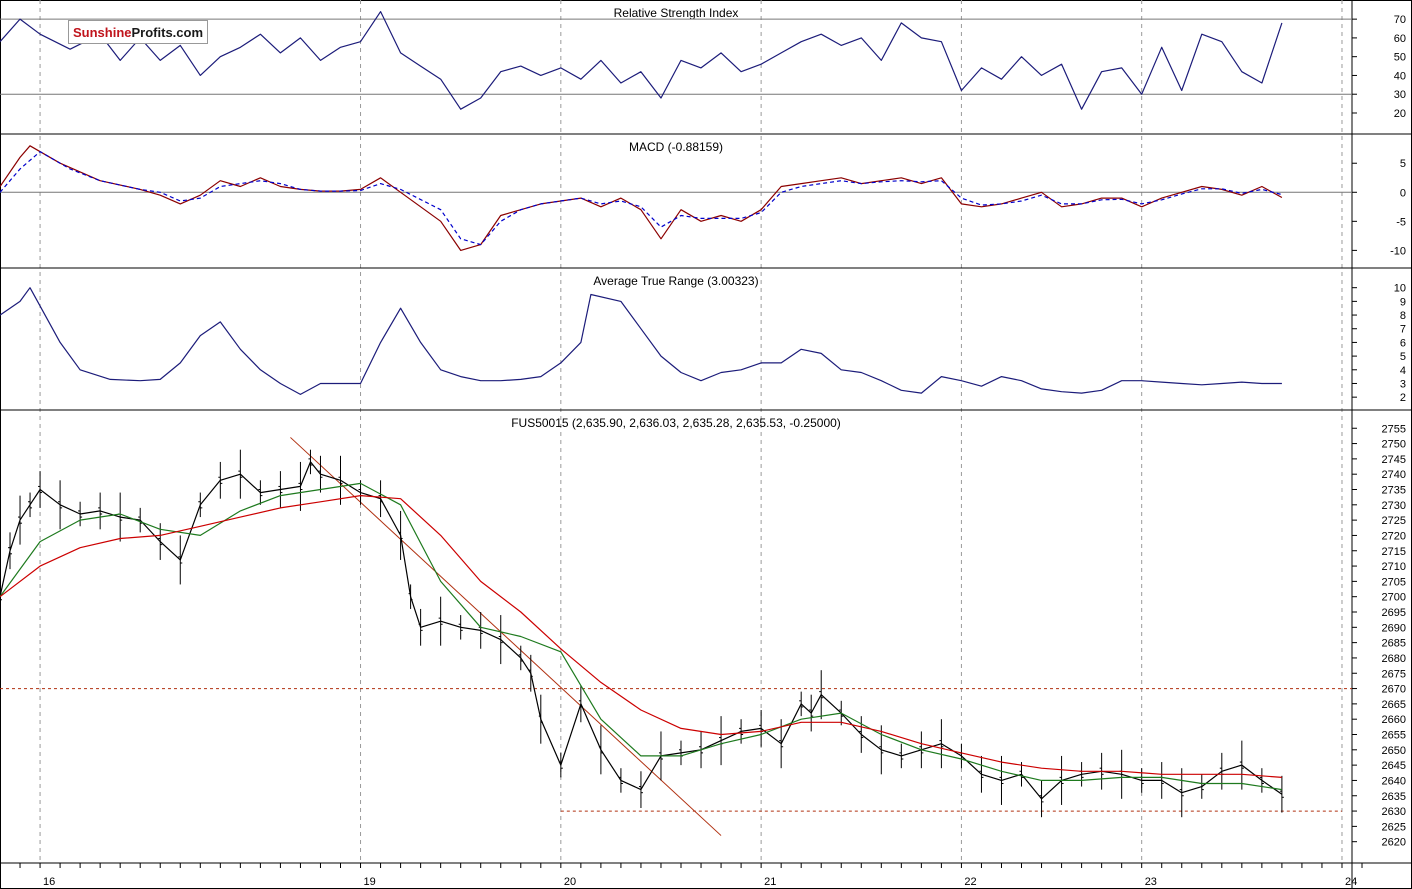 This screenshot has width=1412, height=889. I want to click on y-tick-label: 4, so click(1403, 371).